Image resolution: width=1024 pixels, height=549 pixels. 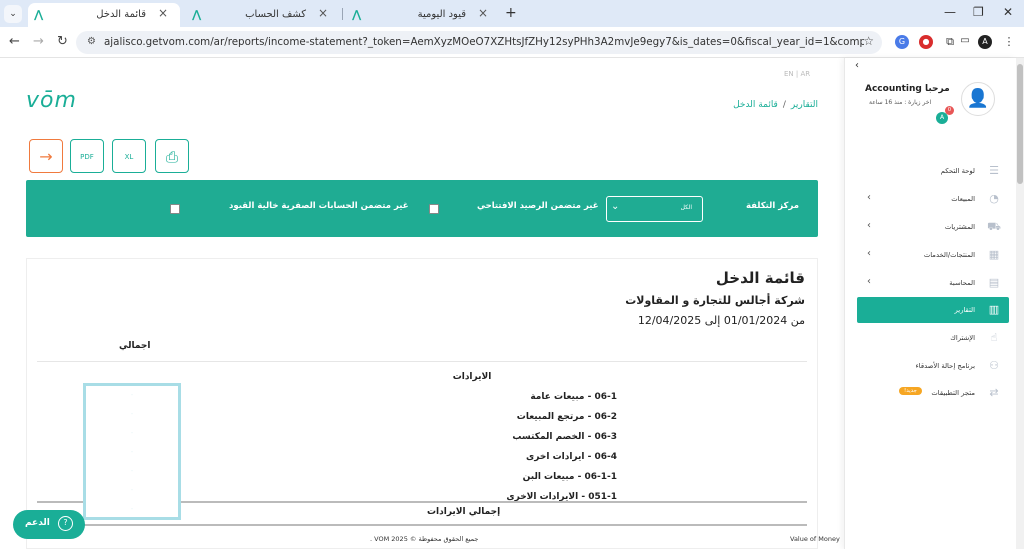 What do you see at coordinates (978, 12) in the screenshot?
I see `maximize-icon: ❐` at bounding box center [978, 12].